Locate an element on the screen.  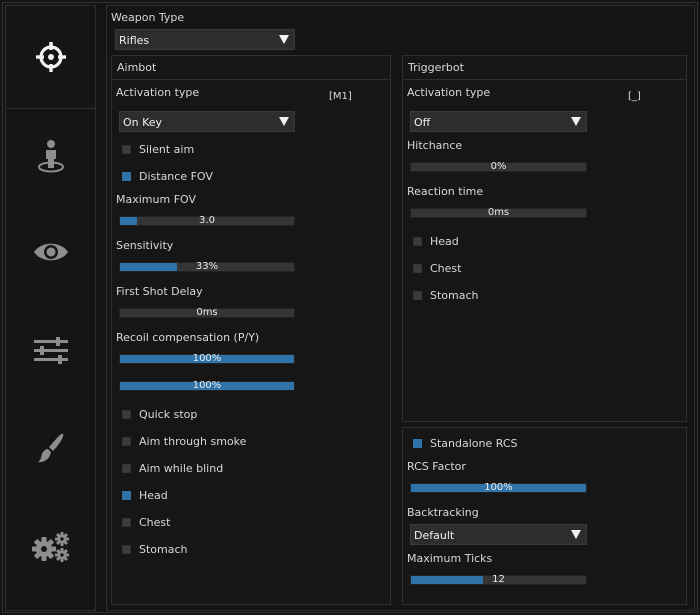
tab-skins is located at coordinates (50, 449).